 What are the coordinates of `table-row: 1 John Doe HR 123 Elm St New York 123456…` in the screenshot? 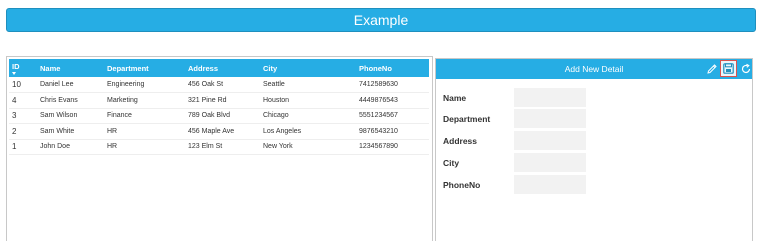 It's located at (219, 147).